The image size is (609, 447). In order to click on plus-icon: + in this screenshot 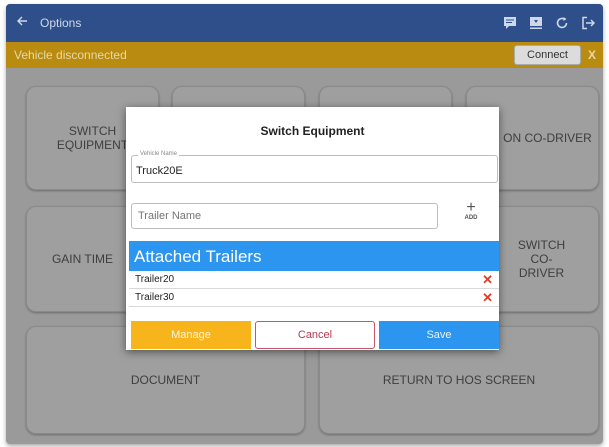, I will do `click(471, 207)`.